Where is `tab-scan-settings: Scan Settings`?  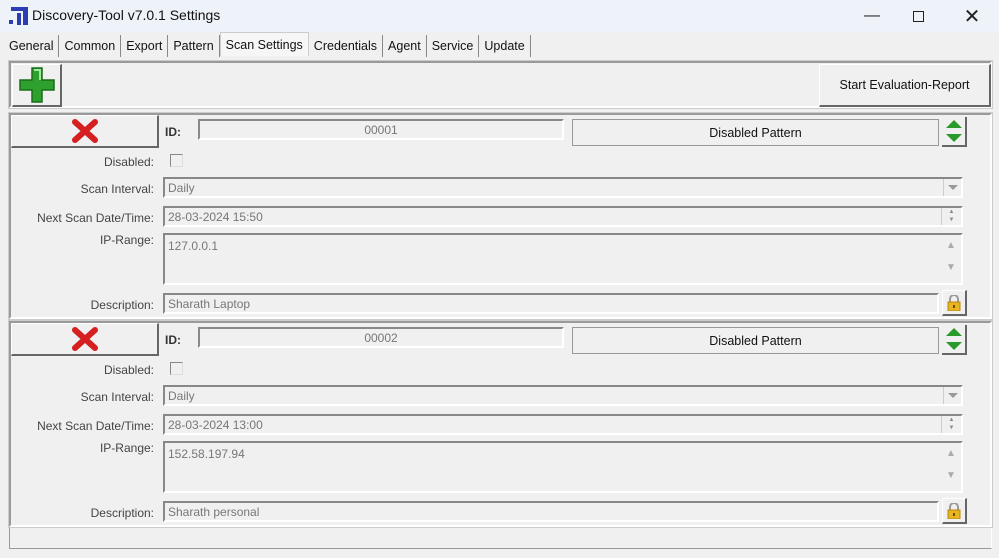
tab-scan-settings: Scan Settings is located at coordinates (264, 44).